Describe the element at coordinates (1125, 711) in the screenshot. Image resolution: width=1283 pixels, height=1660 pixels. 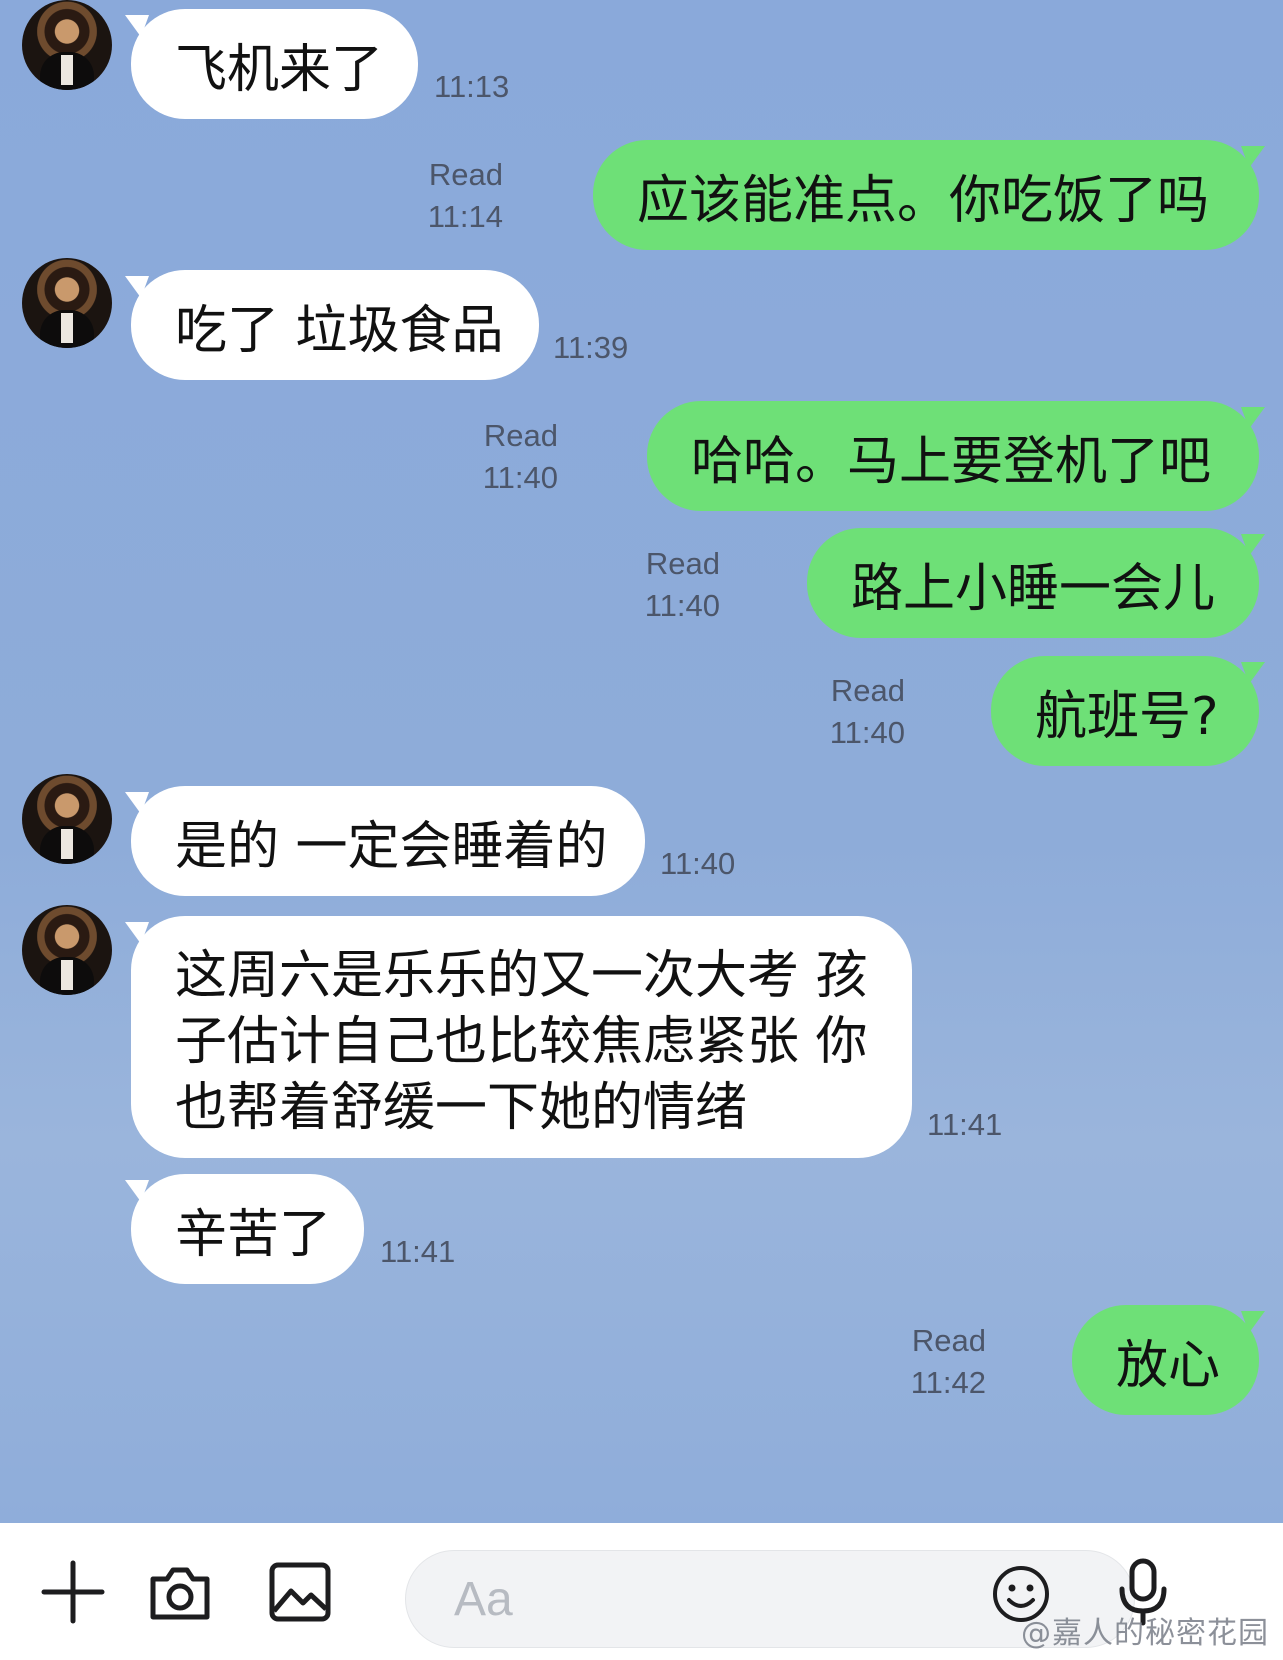
I see `outgoing-message-bubble: 航班号?` at that location.